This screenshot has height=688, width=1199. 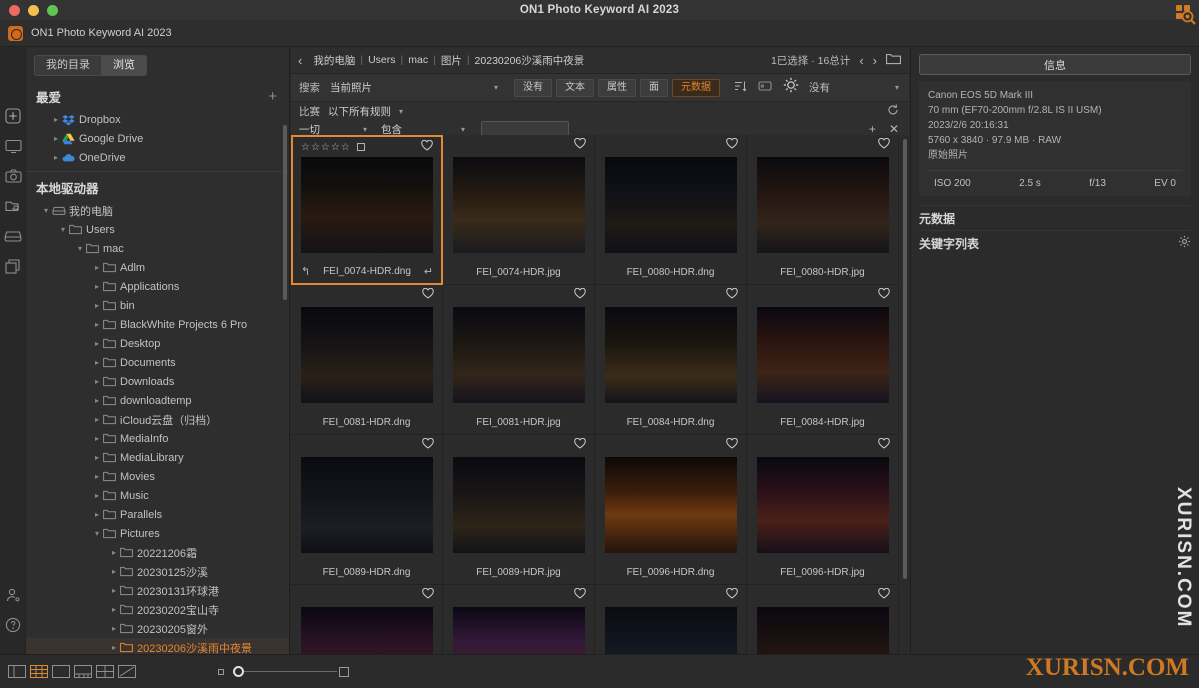 I want to click on tree-item: Movies, so click(x=157, y=476).